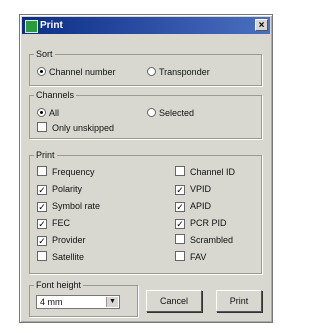  I want to click on checkbox-label: FAV, so click(198, 257).